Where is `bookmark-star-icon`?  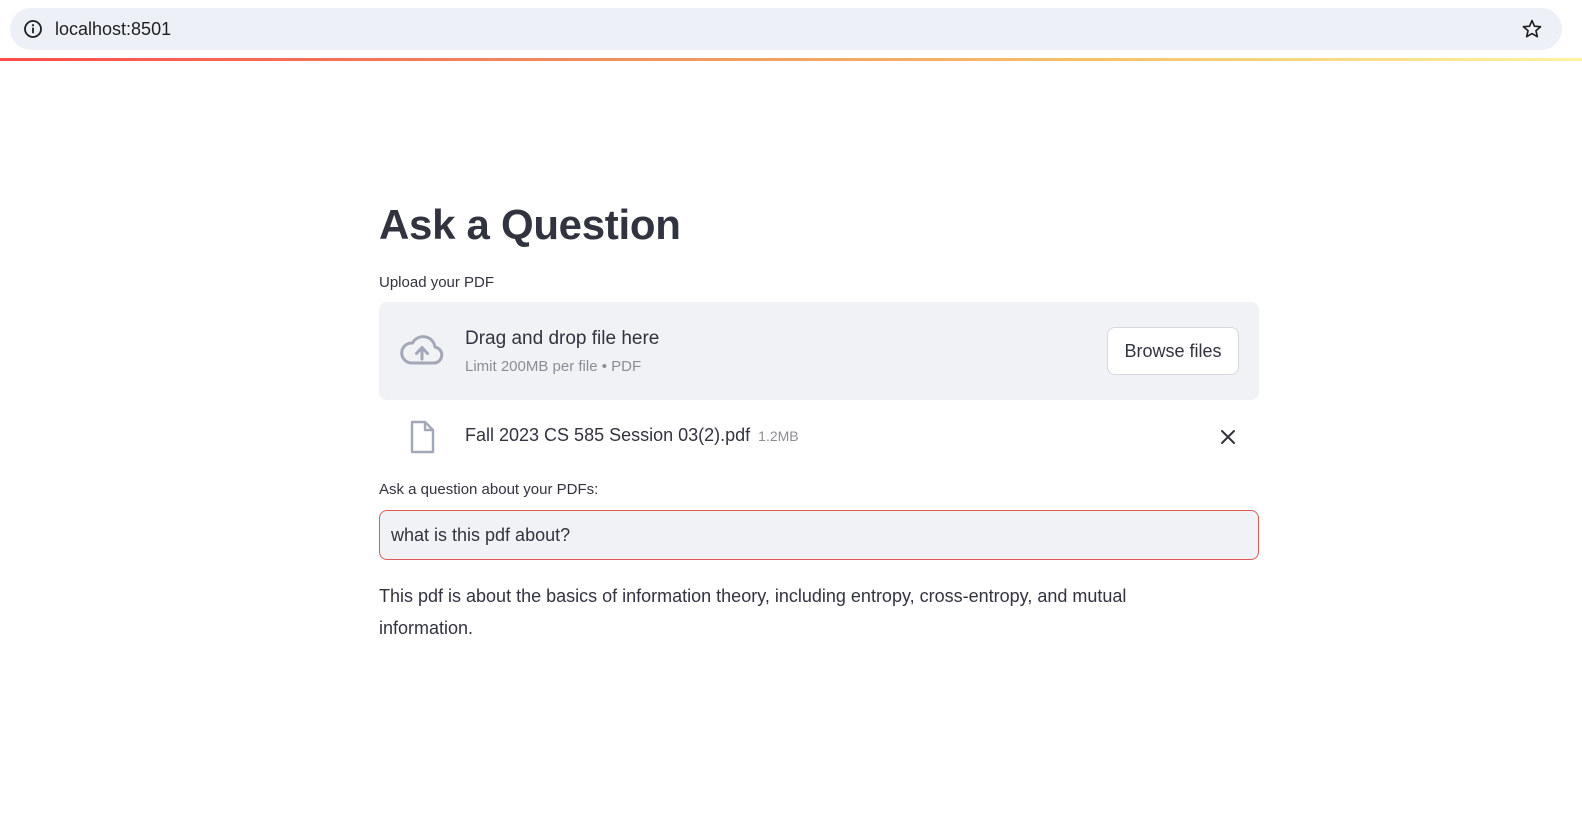 bookmark-star-icon is located at coordinates (1532, 29).